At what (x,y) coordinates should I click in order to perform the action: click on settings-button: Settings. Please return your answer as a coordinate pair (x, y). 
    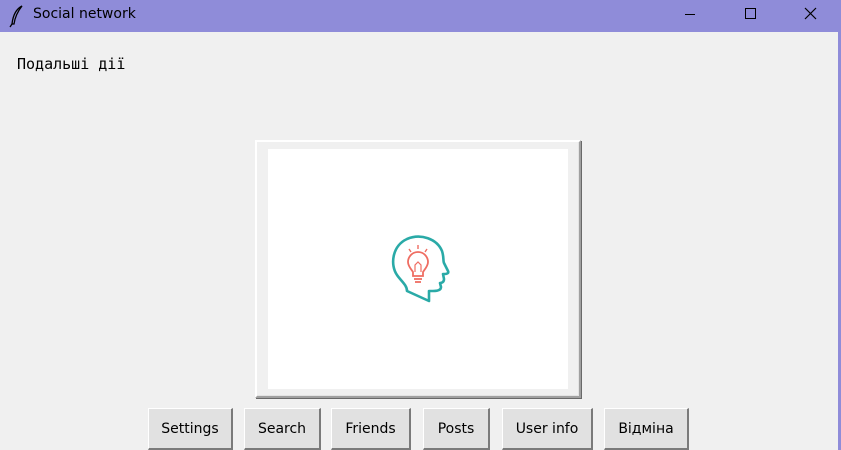
    Looking at the image, I should click on (190, 429).